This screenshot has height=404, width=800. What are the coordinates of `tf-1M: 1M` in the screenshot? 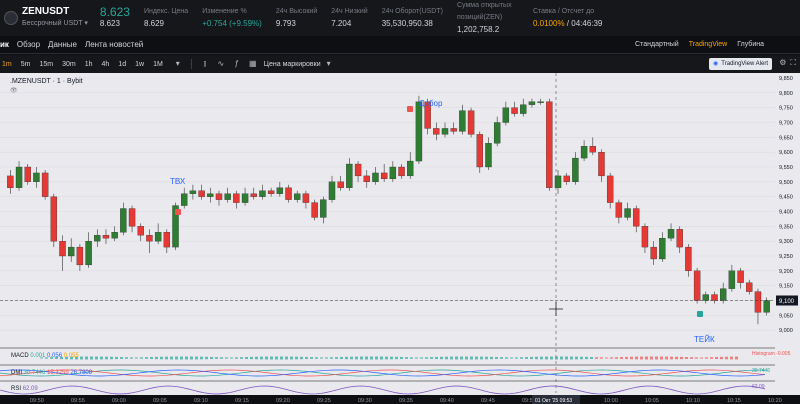 It's located at (158, 64).